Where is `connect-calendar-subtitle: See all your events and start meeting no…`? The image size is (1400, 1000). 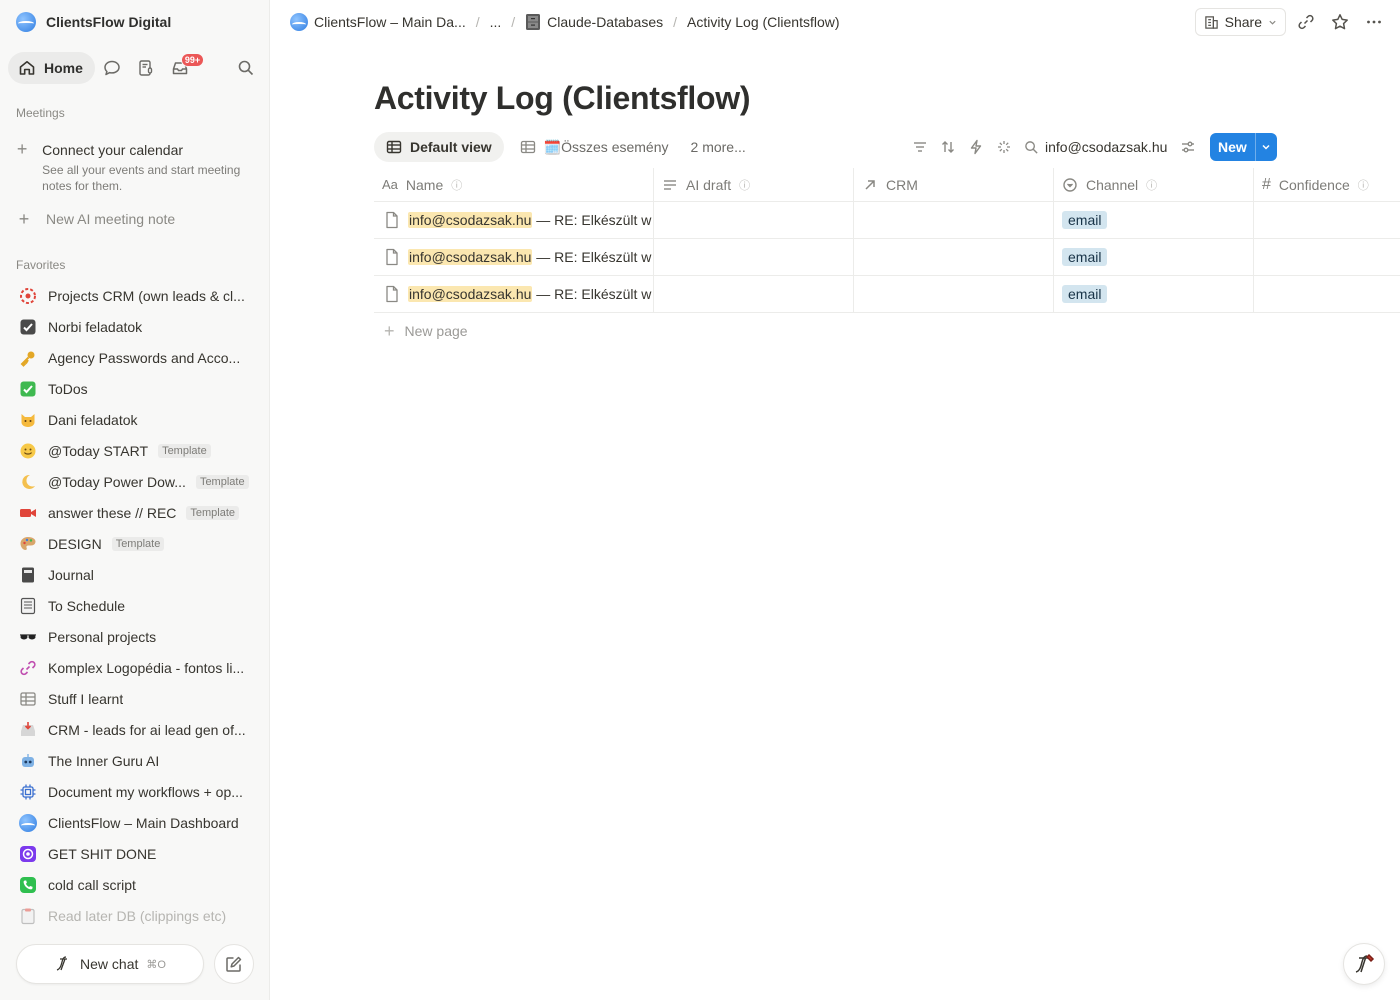
connect-calendar-subtitle: See all your events and start meeting no… is located at coordinates (141, 178).